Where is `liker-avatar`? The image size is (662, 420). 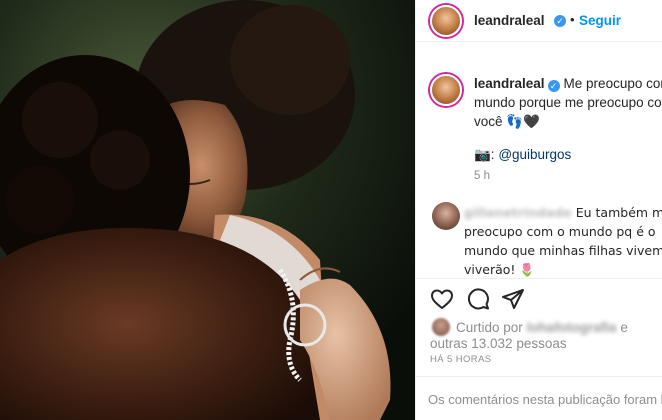 liker-avatar is located at coordinates (441, 327).